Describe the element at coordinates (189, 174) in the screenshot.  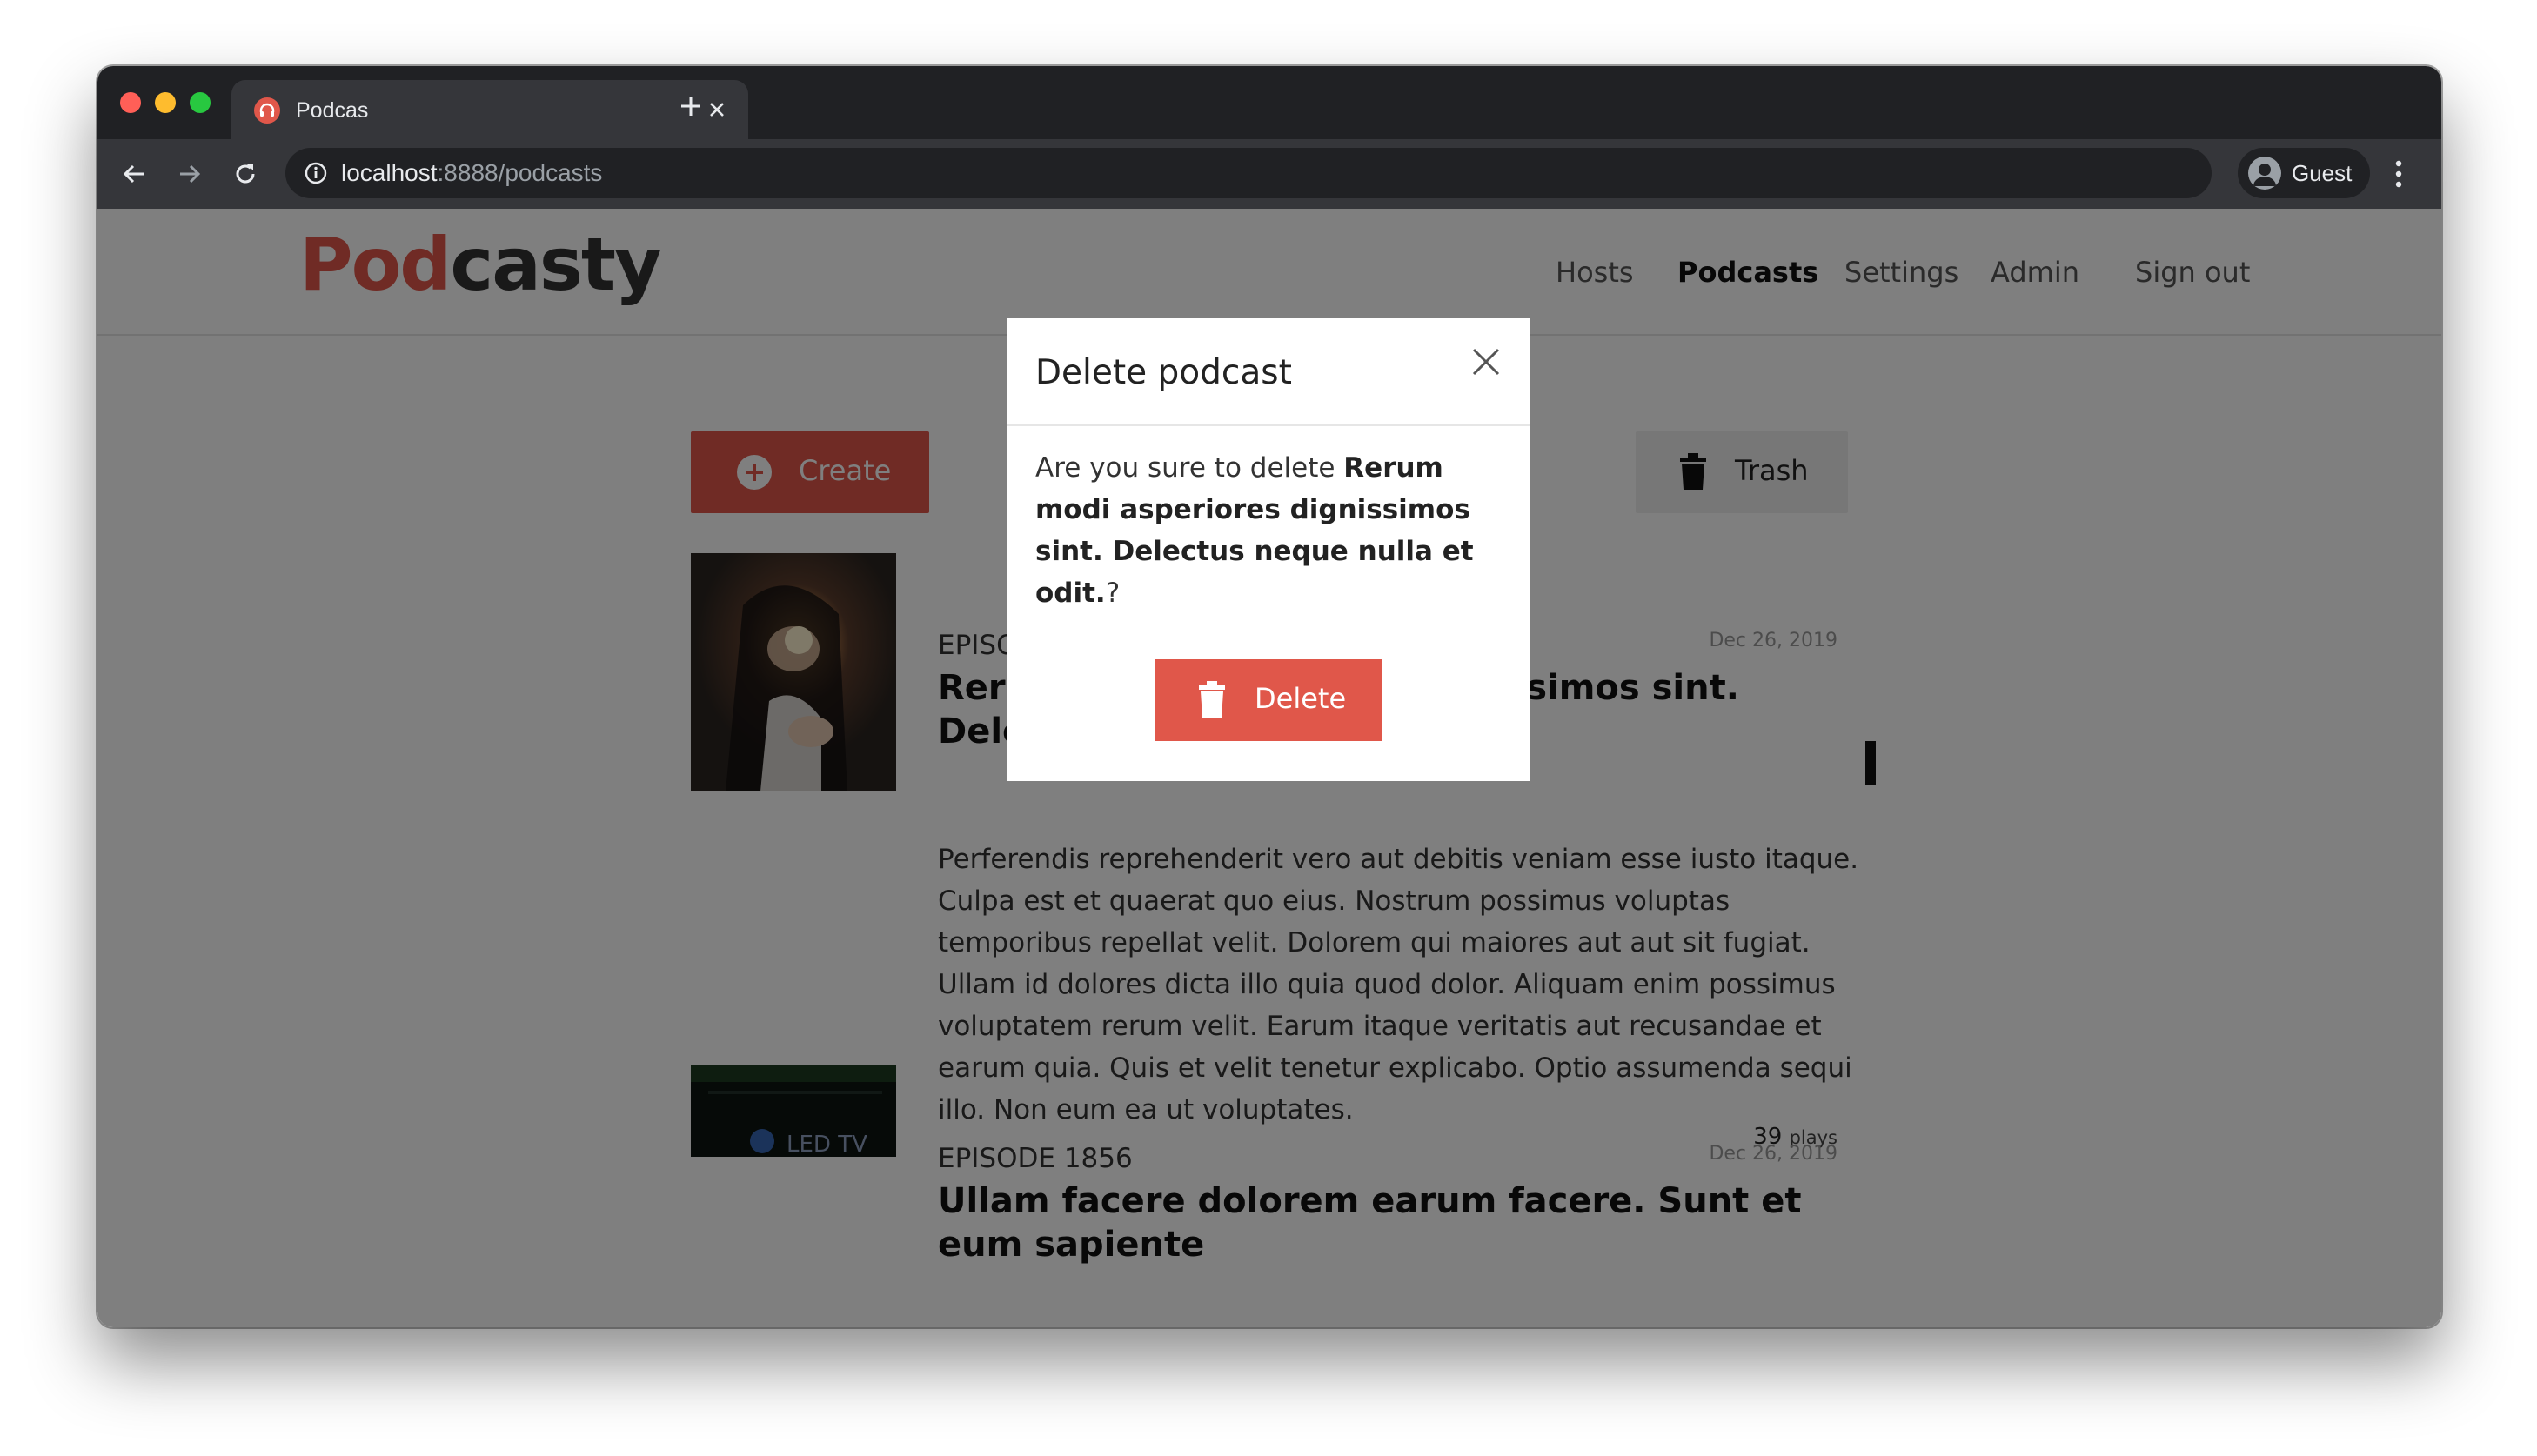
I see `forward-arrow-icon` at that location.